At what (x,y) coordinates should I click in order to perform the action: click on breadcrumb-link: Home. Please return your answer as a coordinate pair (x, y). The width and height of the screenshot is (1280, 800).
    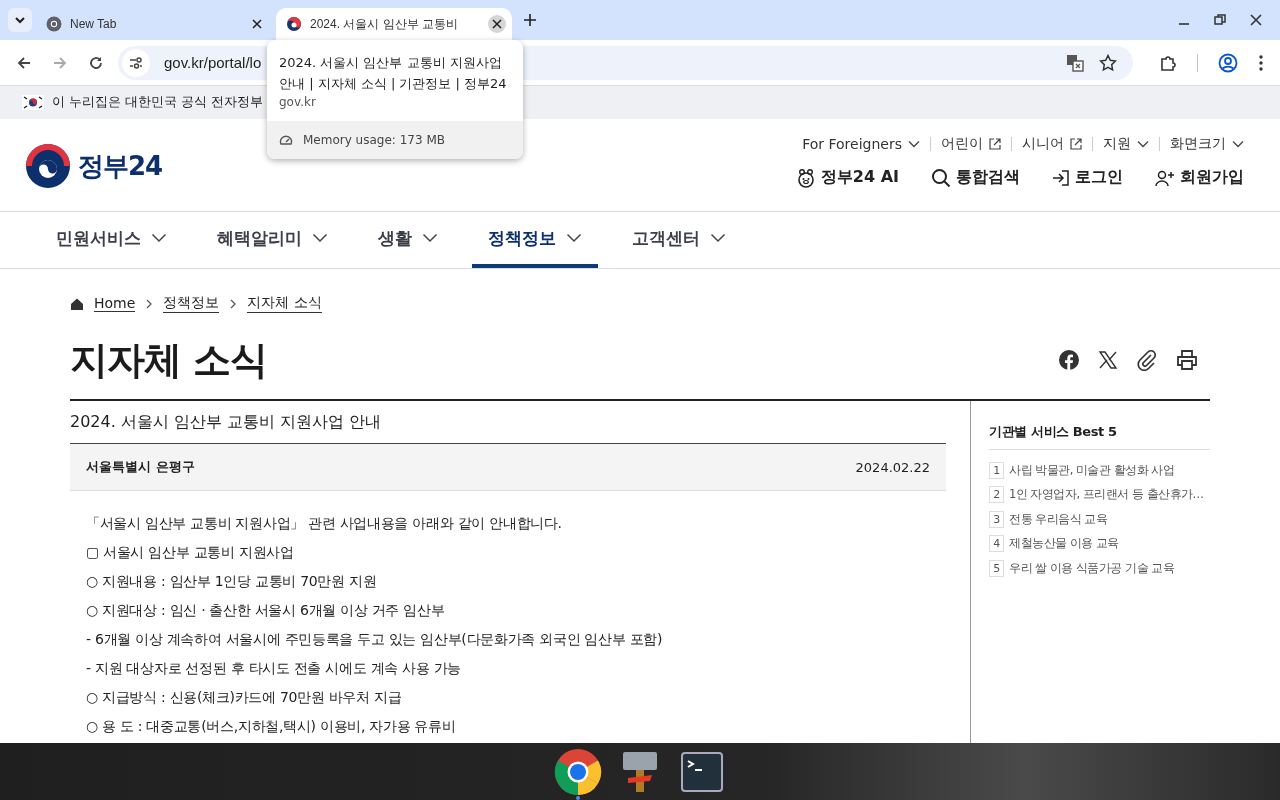
    Looking at the image, I should click on (115, 303).